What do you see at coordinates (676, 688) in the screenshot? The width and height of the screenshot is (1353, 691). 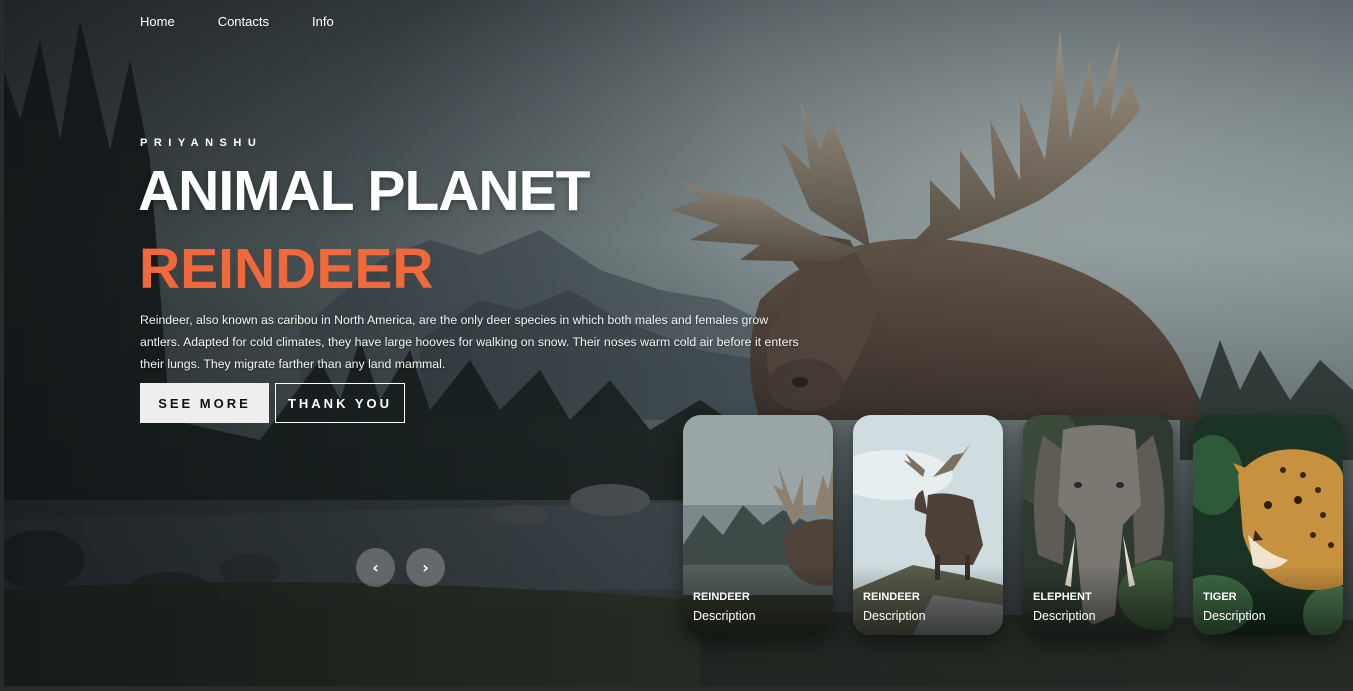 I see `window-frame-bottom` at bounding box center [676, 688].